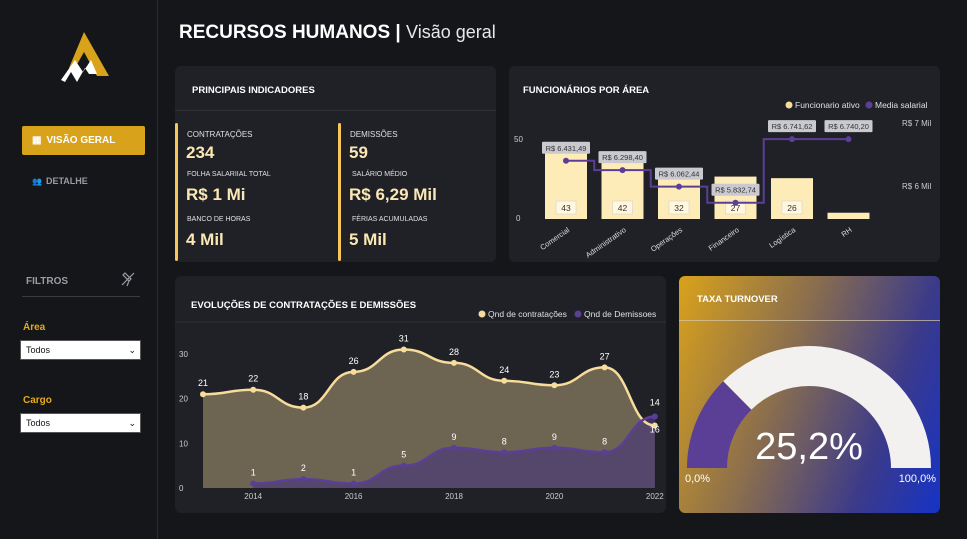 The height and width of the screenshot is (539, 967). Describe the element at coordinates (504, 370) in the screenshot. I see `hires-label: 24` at that location.